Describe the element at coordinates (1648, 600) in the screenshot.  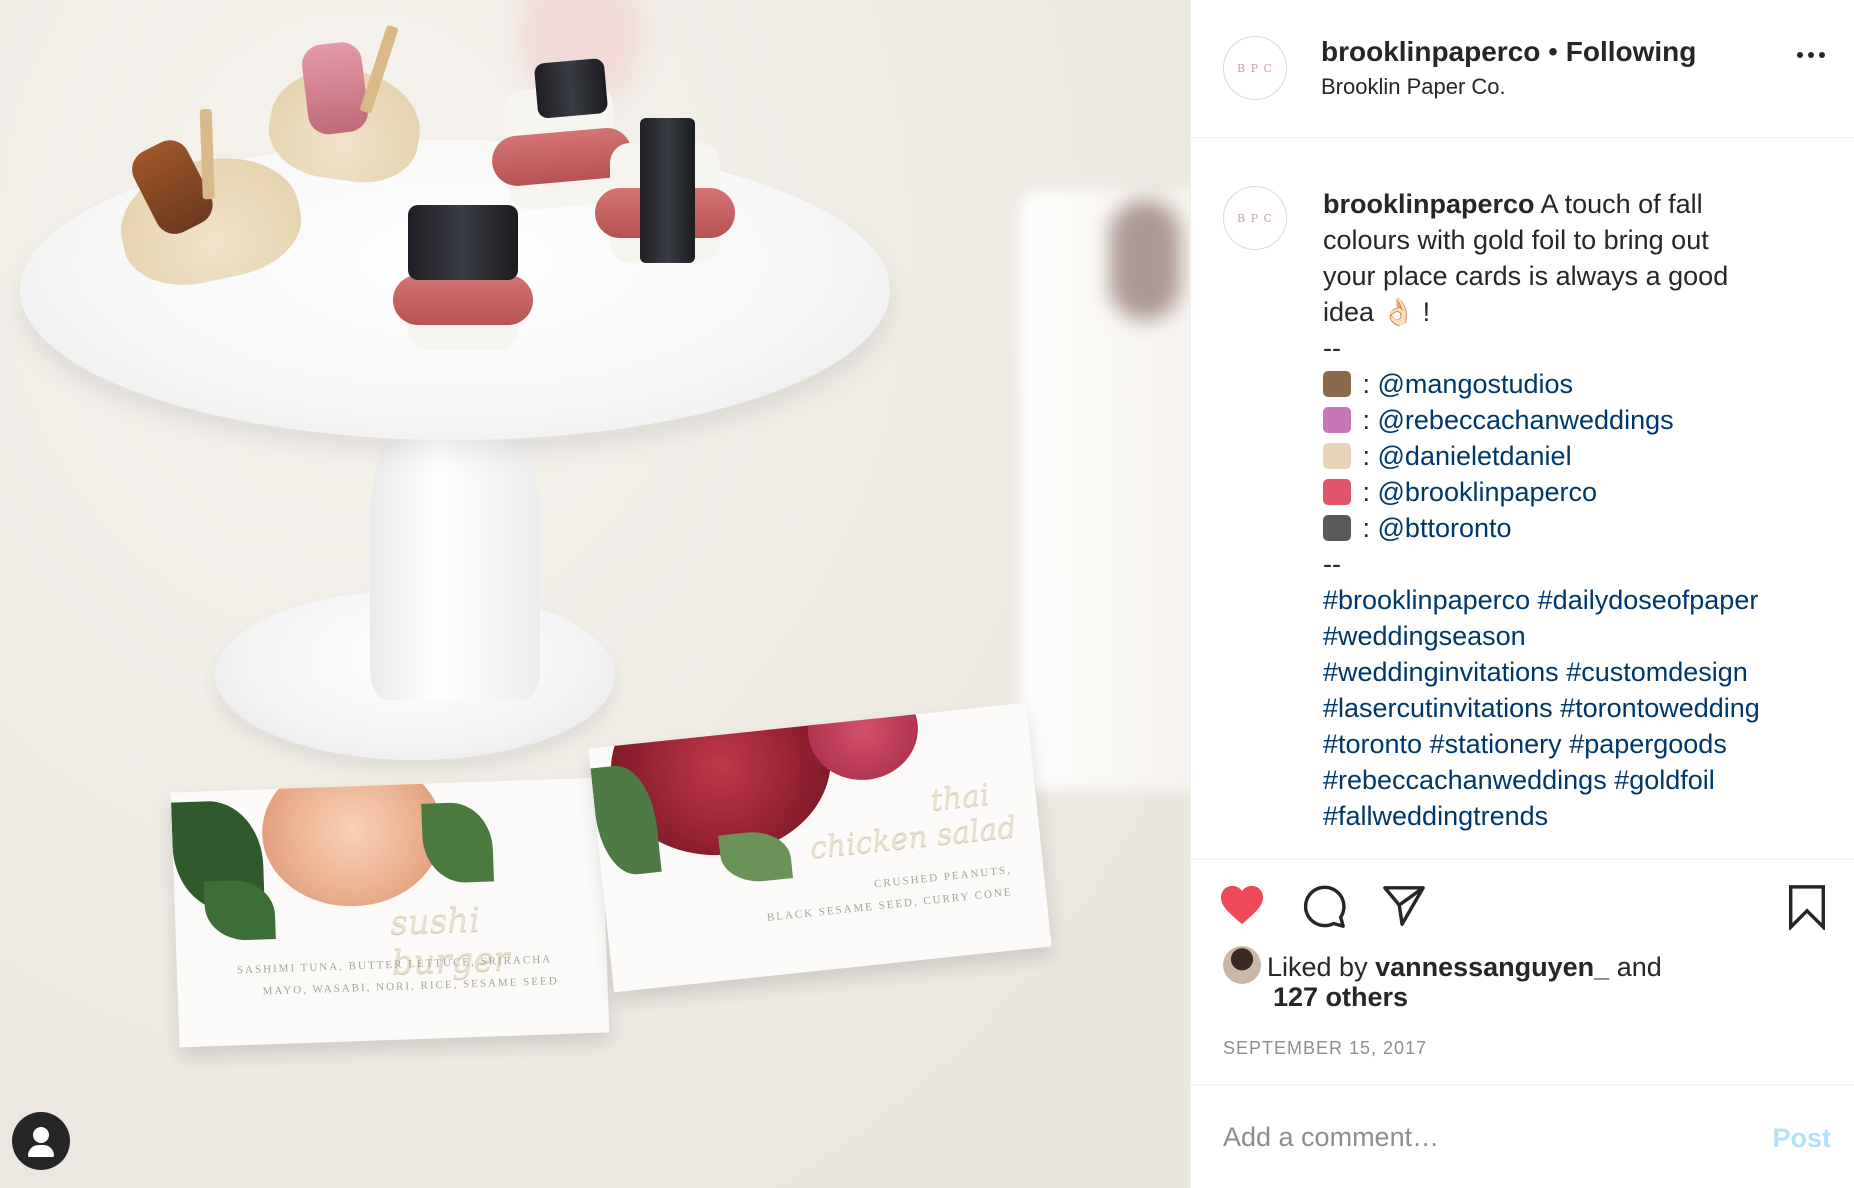
I see `hashtag-link: #dailydoseofpaper` at that location.